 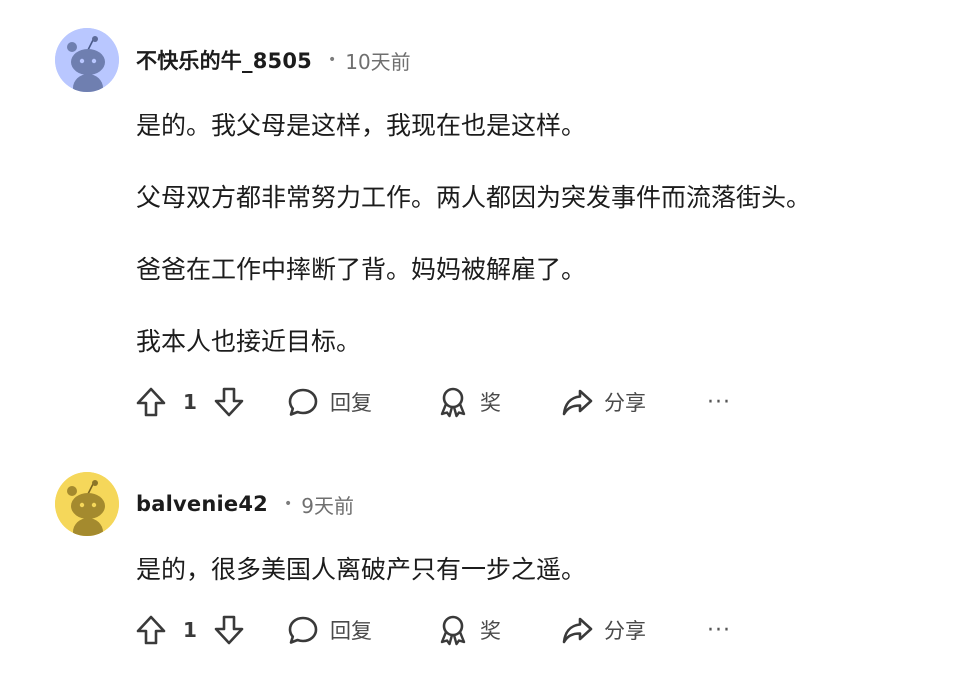 What do you see at coordinates (377, 60) in the screenshot?
I see `timestamp: 10天前` at bounding box center [377, 60].